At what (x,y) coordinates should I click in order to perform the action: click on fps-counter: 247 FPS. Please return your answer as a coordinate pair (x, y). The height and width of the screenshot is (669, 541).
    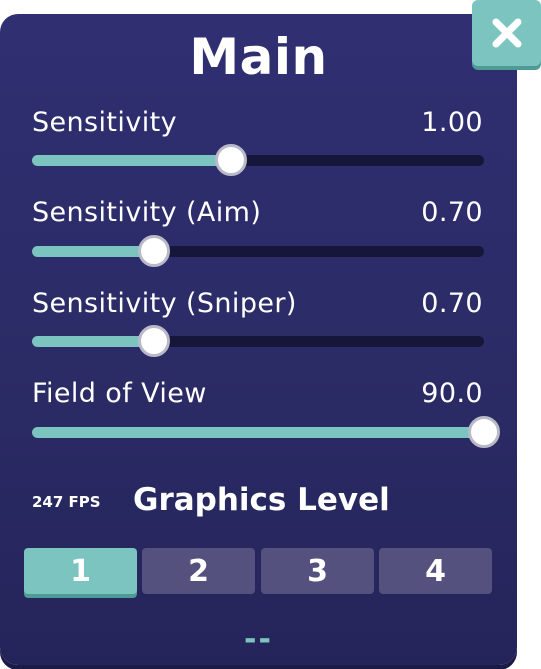
    Looking at the image, I should click on (66, 502).